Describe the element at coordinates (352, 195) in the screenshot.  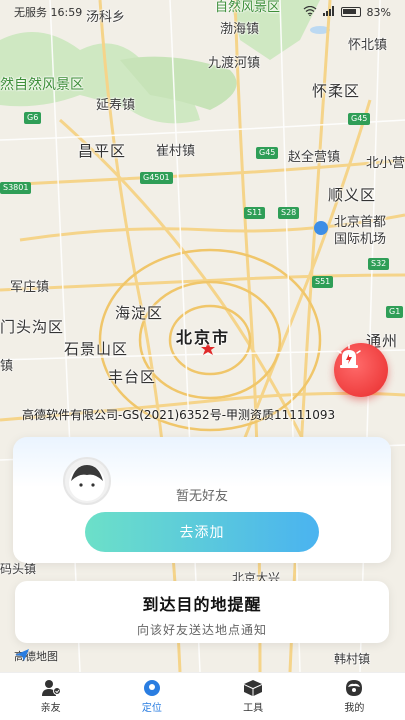
I see `map-label-shunyi: 顺义区` at that location.